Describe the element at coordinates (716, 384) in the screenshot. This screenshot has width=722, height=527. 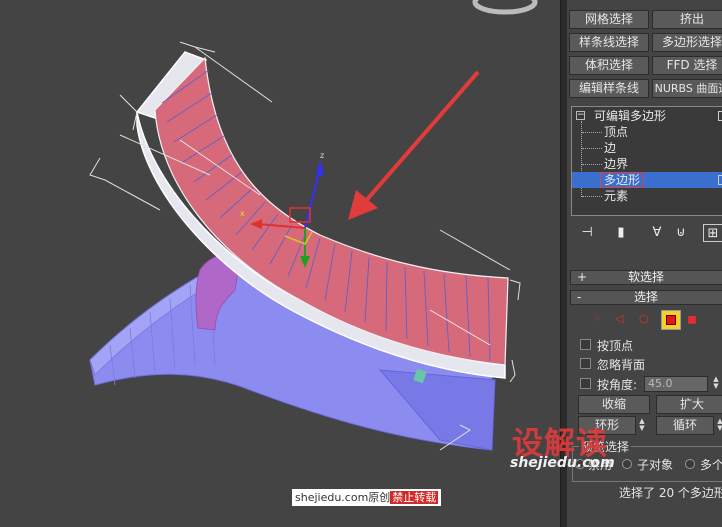
I see `angle-spinner: ▲ ▼` at that location.